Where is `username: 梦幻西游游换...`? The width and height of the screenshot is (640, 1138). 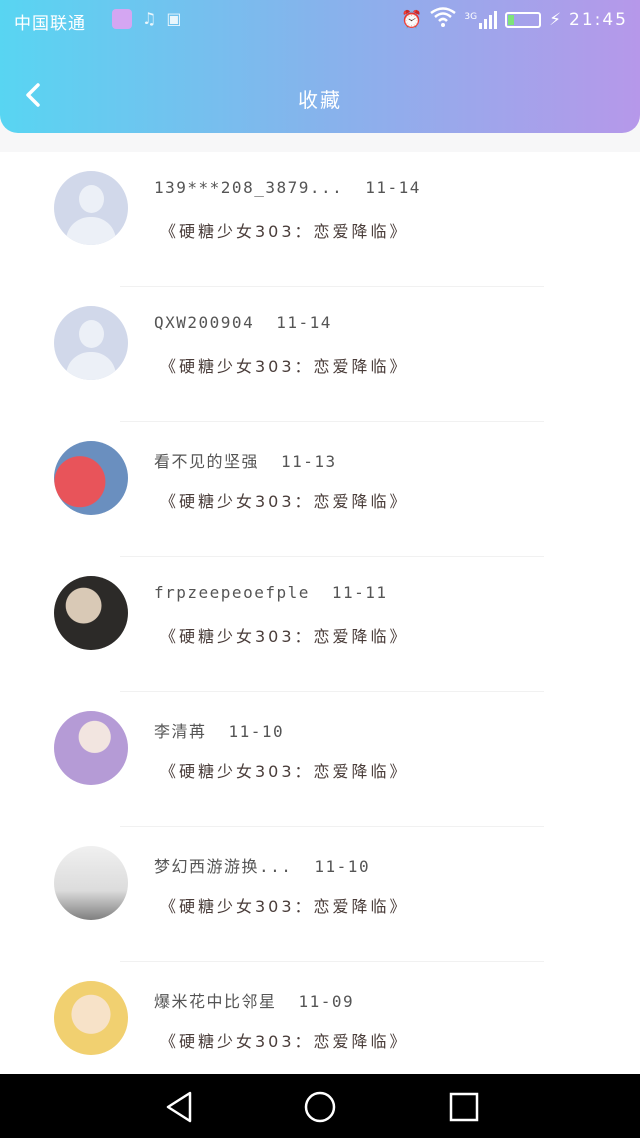
username: 梦幻西游游换... is located at coordinates (223, 866).